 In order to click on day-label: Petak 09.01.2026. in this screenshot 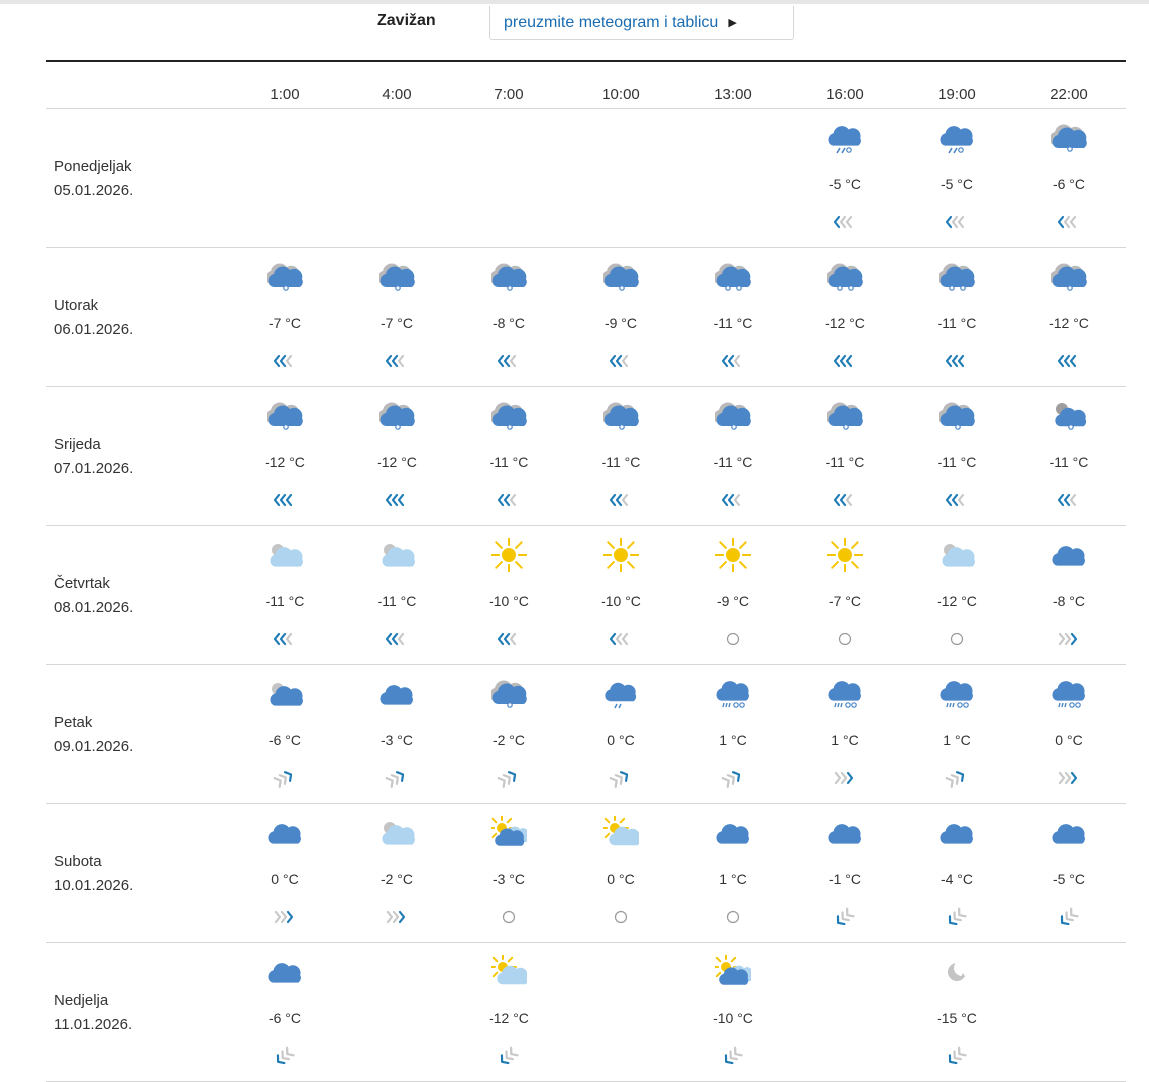, I will do `click(93, 735)`.